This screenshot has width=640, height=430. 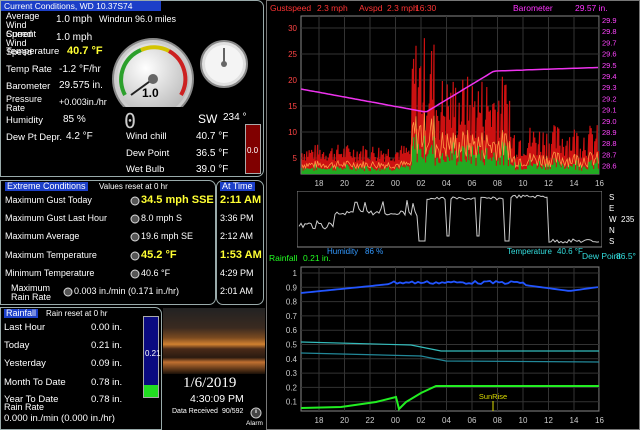 What do you see at coordinates (292, 287) in the screenshot?
I see `y-tick-label: 0.9` at bounding box center [292, 287].